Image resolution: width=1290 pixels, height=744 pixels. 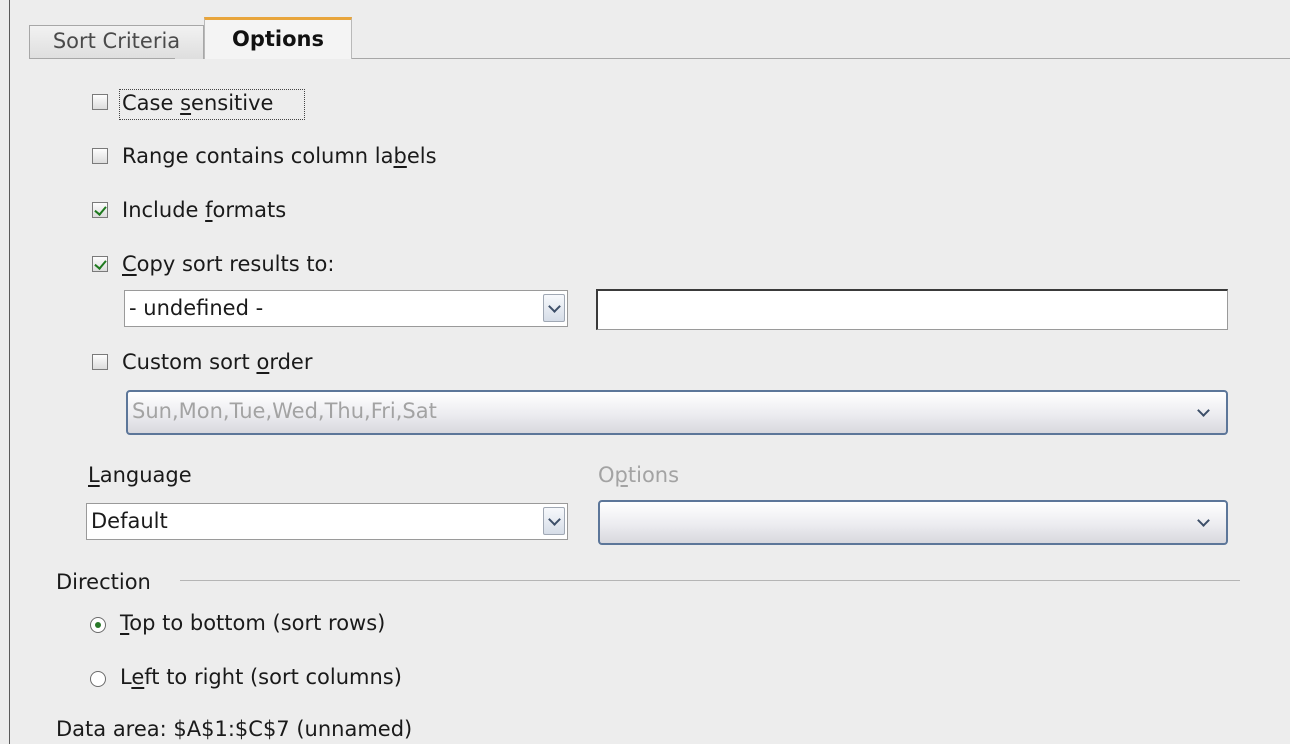 What do you see at coordinates (125, 623) in the screenshot?
I see `accelerator-key: T` at bounding box center [125, 623].